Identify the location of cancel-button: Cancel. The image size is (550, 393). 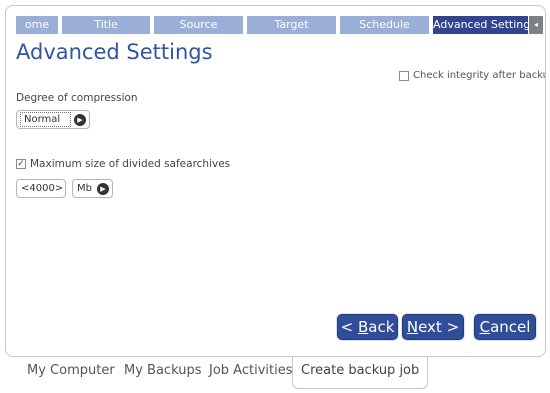
(505, 327).